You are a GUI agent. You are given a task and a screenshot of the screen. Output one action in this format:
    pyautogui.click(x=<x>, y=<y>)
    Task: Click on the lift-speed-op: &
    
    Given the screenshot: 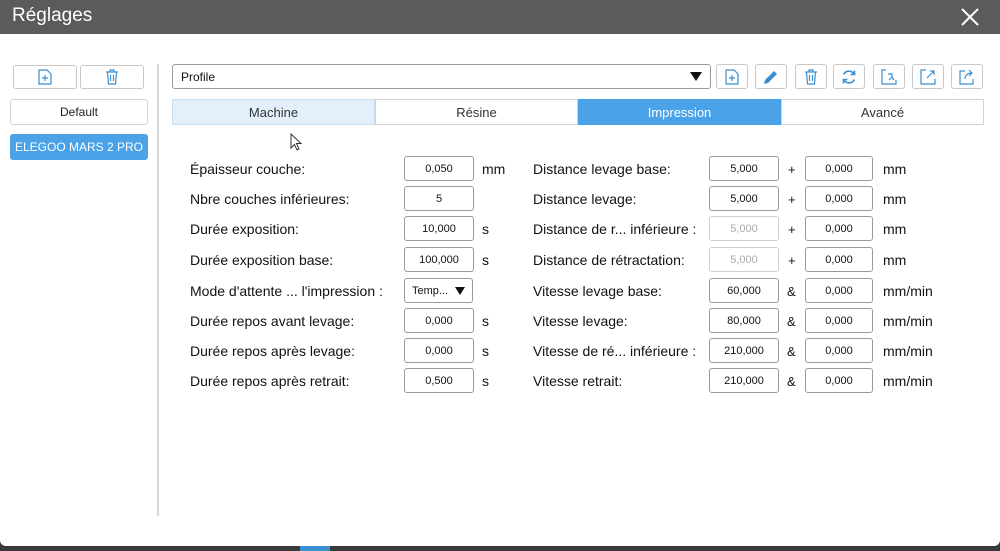 What is the action you would take?
    pyautogui.click(x=791, y=321)
    